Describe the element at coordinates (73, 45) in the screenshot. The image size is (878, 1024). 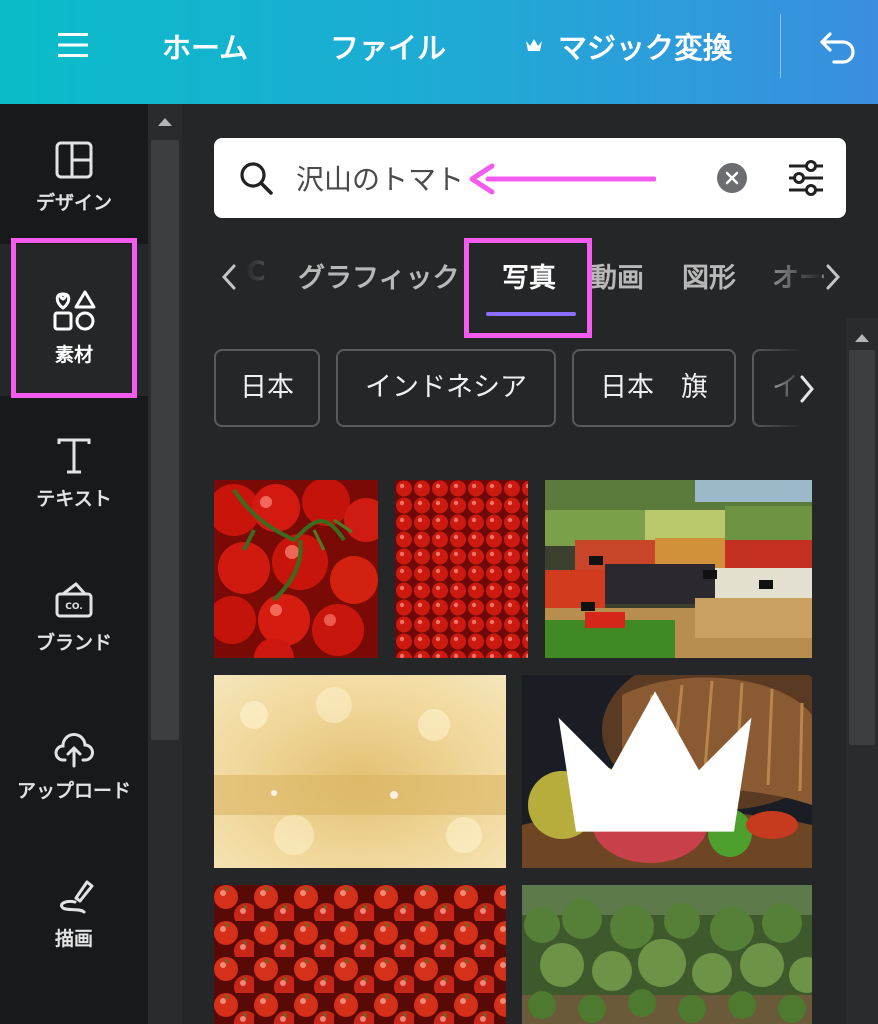
I see `hamburger-icon` at that location.